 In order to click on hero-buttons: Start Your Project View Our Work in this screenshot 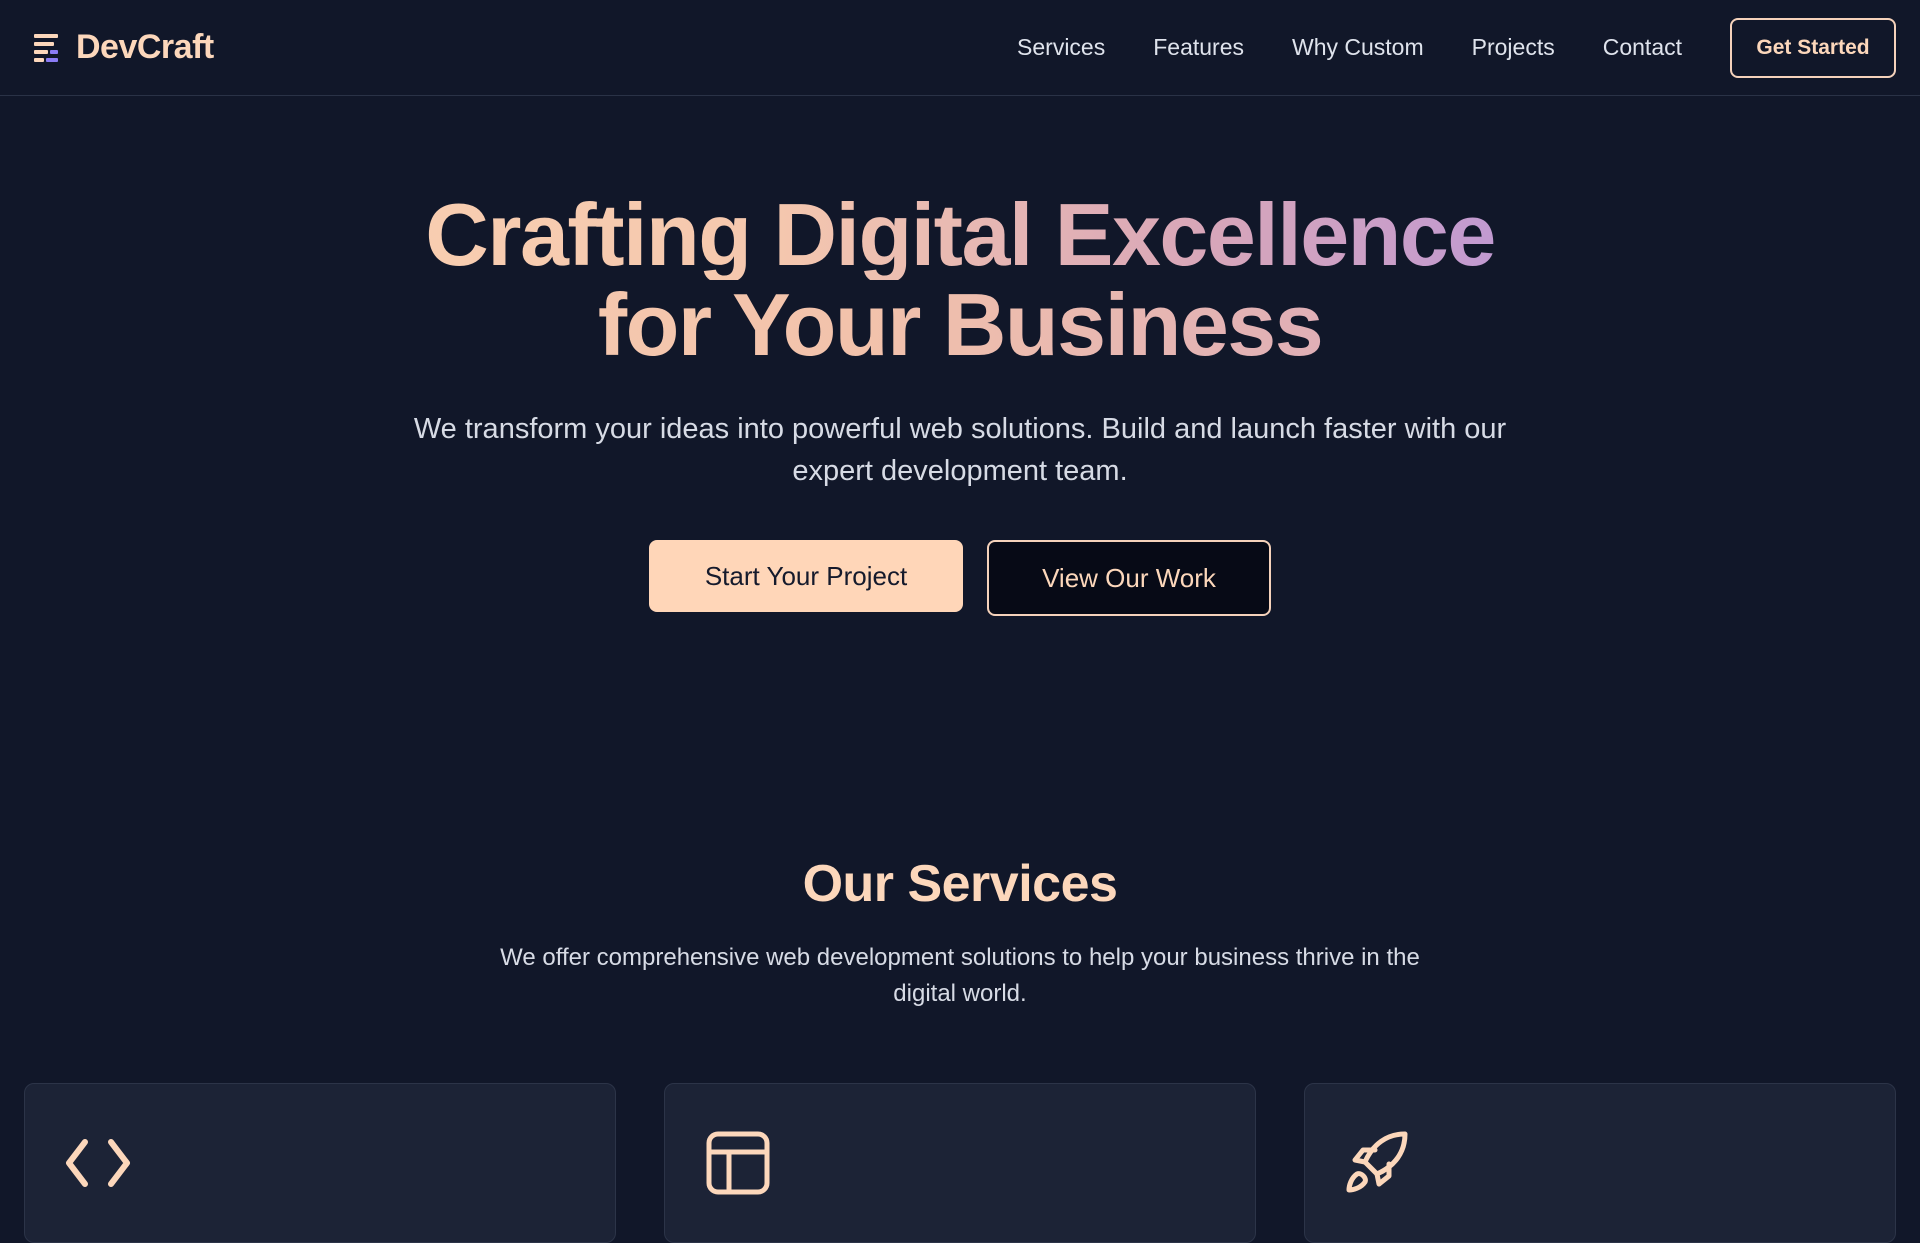, I will do `click(960, 578)`.